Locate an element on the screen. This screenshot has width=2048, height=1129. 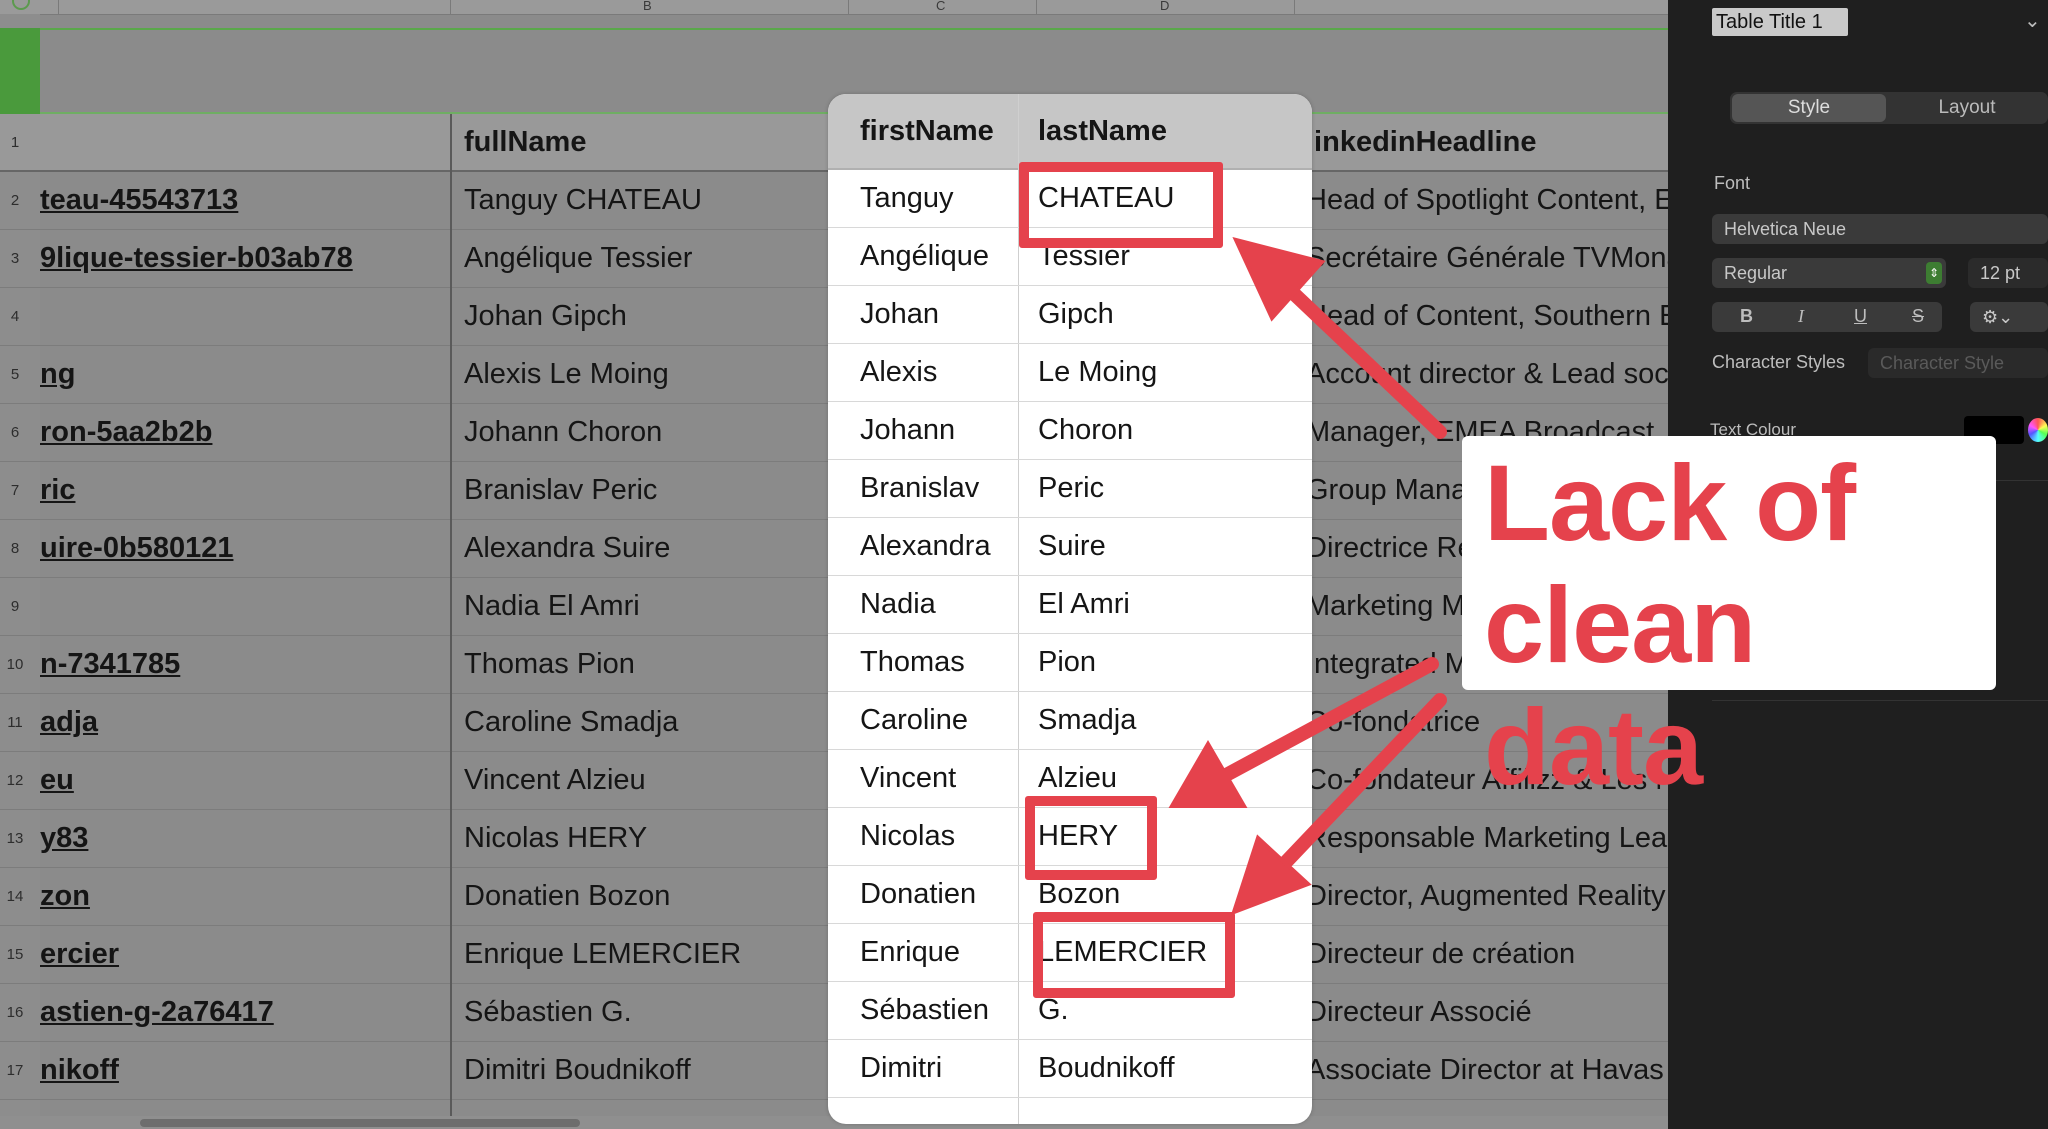
cell-first-name: Johann is located at coordinates (891, 430).